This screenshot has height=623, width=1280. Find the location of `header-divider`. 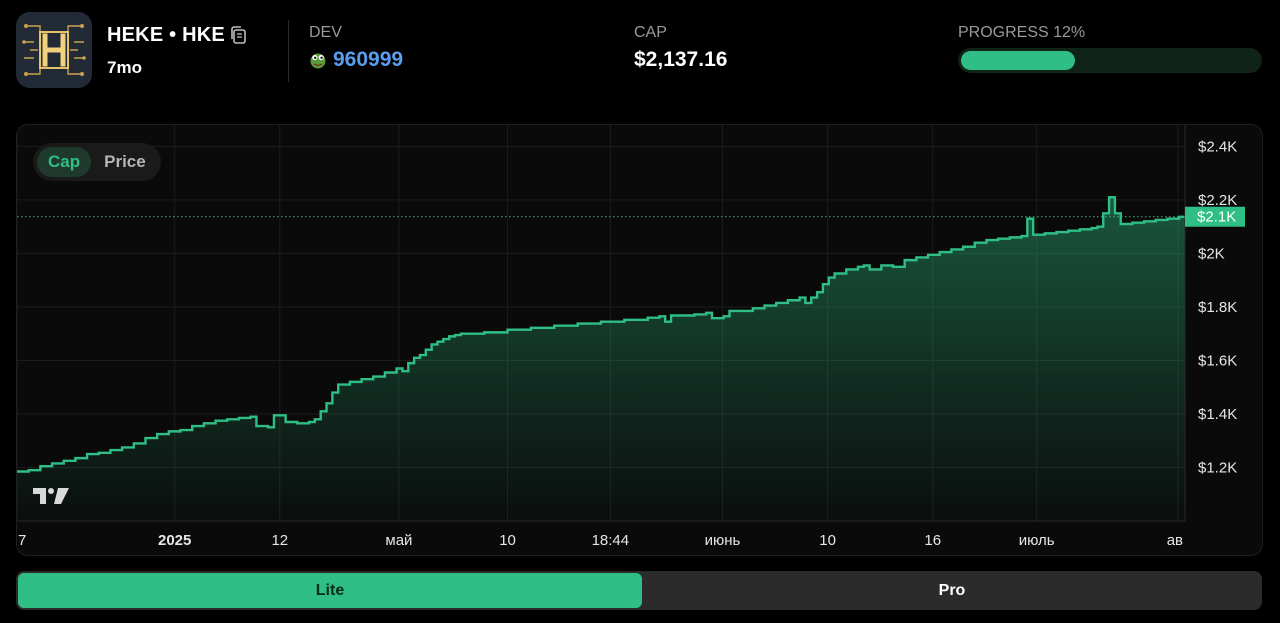

header-divider is located at coordinates (288, 51).